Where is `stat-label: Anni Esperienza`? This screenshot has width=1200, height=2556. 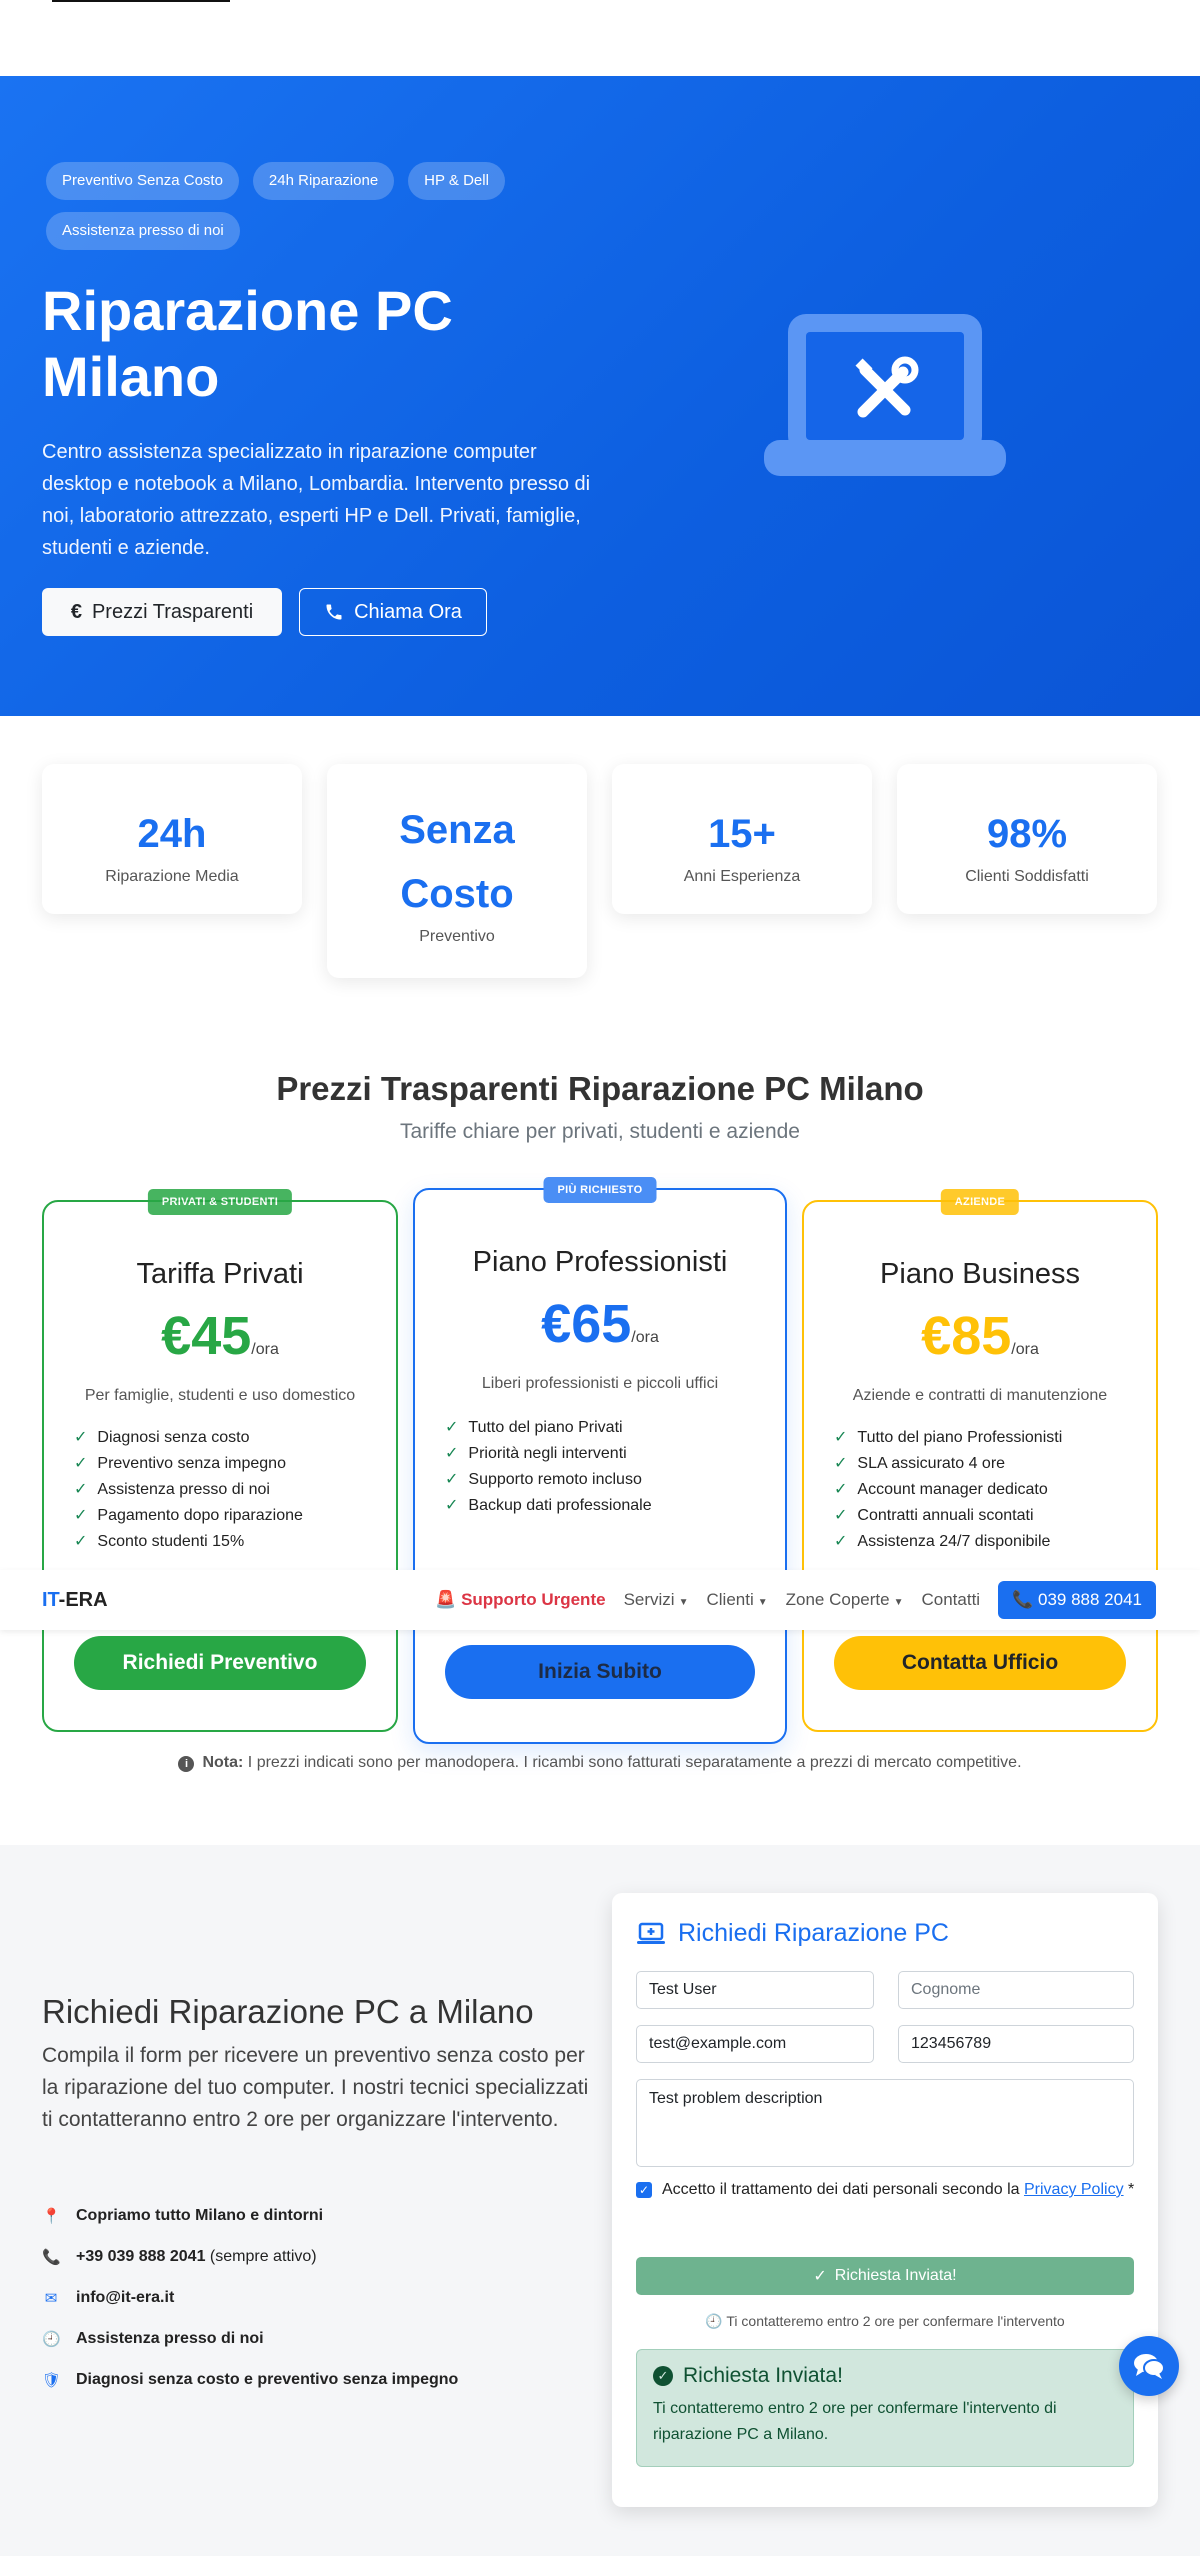 stat-label: Anni Esperienza is located at coordinates (742, 876).